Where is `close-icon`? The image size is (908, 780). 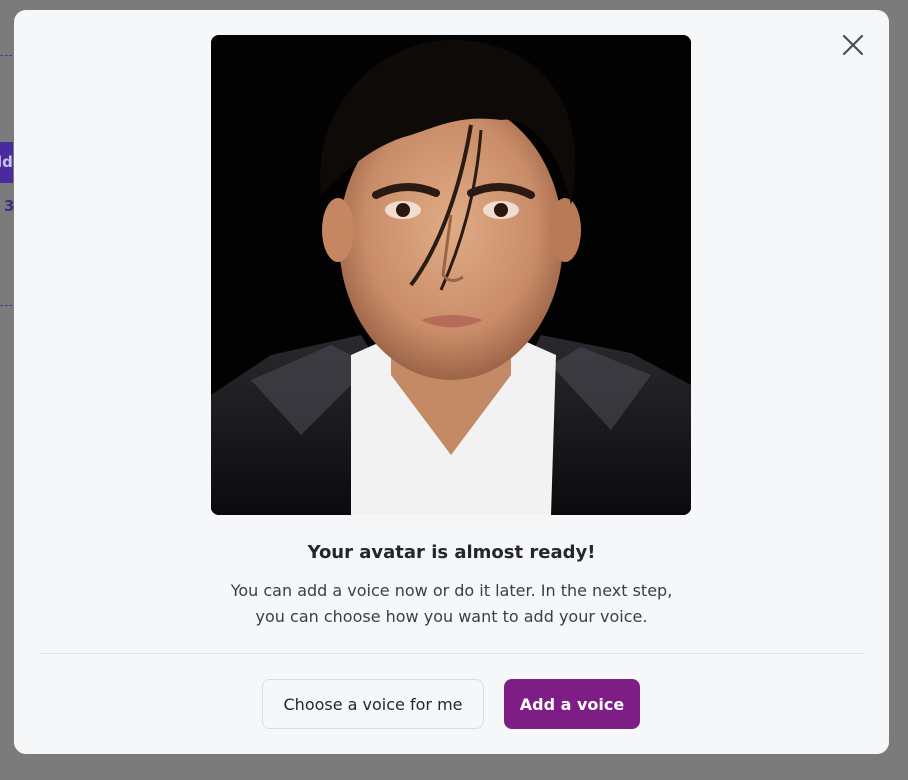 close-icon is located at coordinates (853, 45).